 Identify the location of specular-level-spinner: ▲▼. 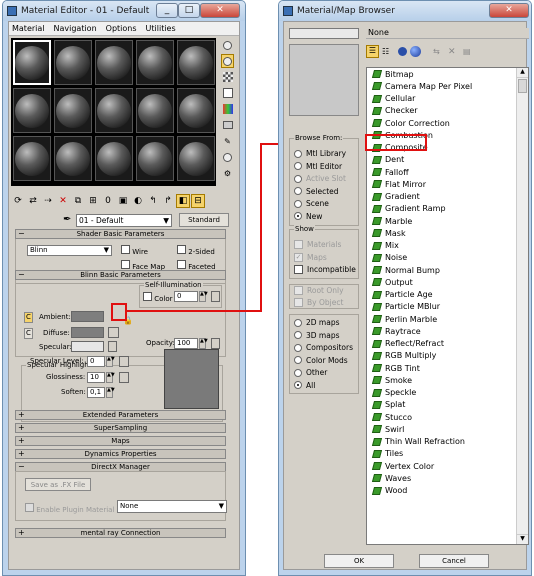
(110, 361).